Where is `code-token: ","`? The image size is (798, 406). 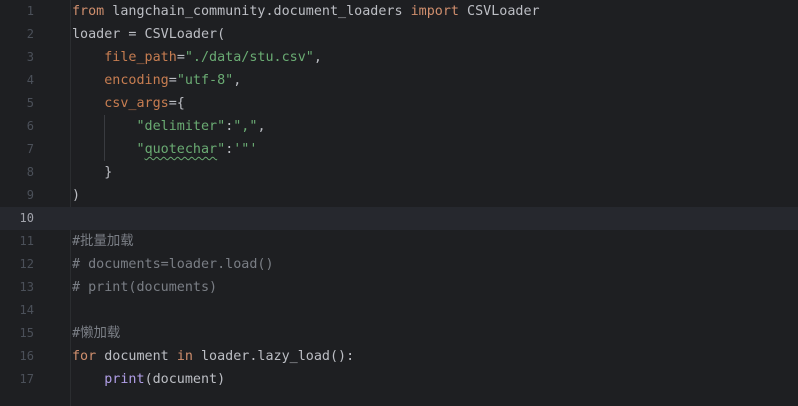
code-token: "," is located at coordinates (245, 126).